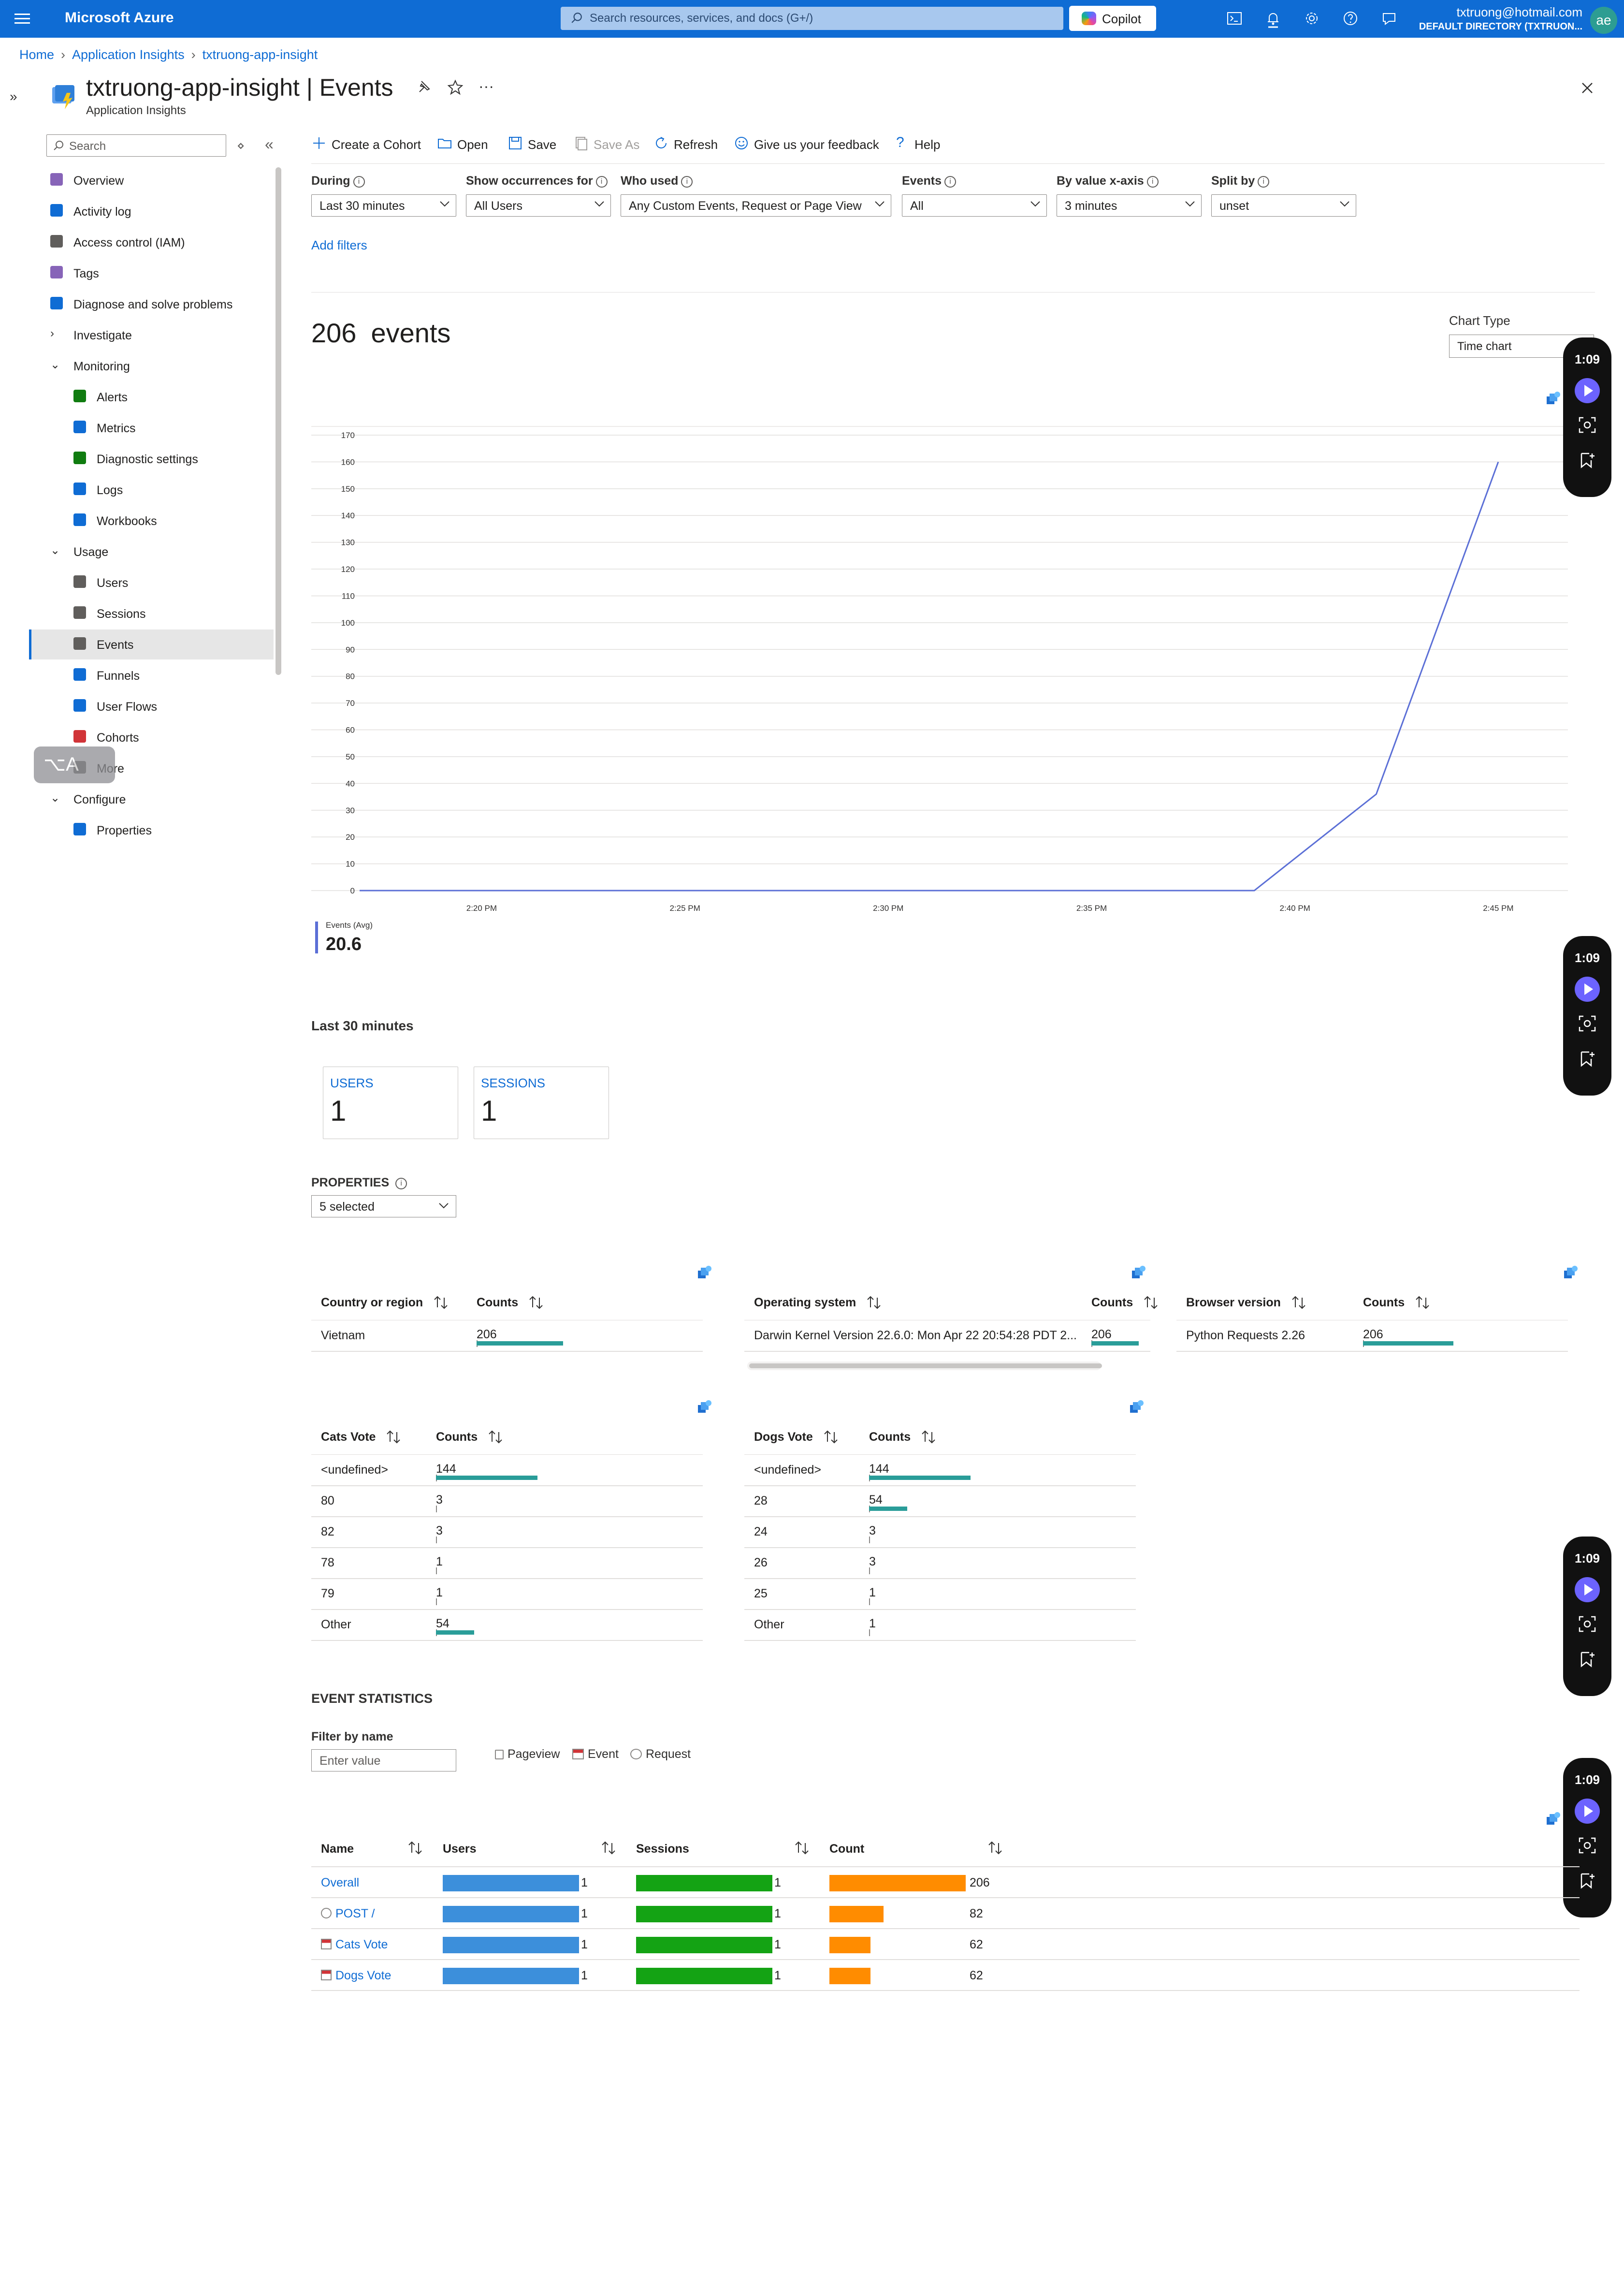 The width and height of the screenshot is (1624, 2283). What do you see at coordinates (456, 87) in the screenshot?
I see `favorite-star-icon` at bounding box center [456, 87].